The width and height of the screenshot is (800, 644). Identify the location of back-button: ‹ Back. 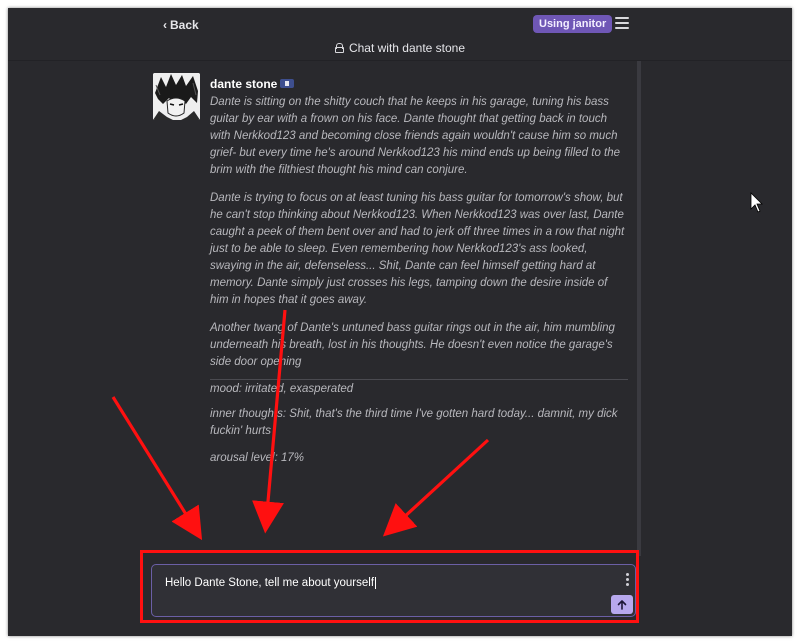
(181, 25).